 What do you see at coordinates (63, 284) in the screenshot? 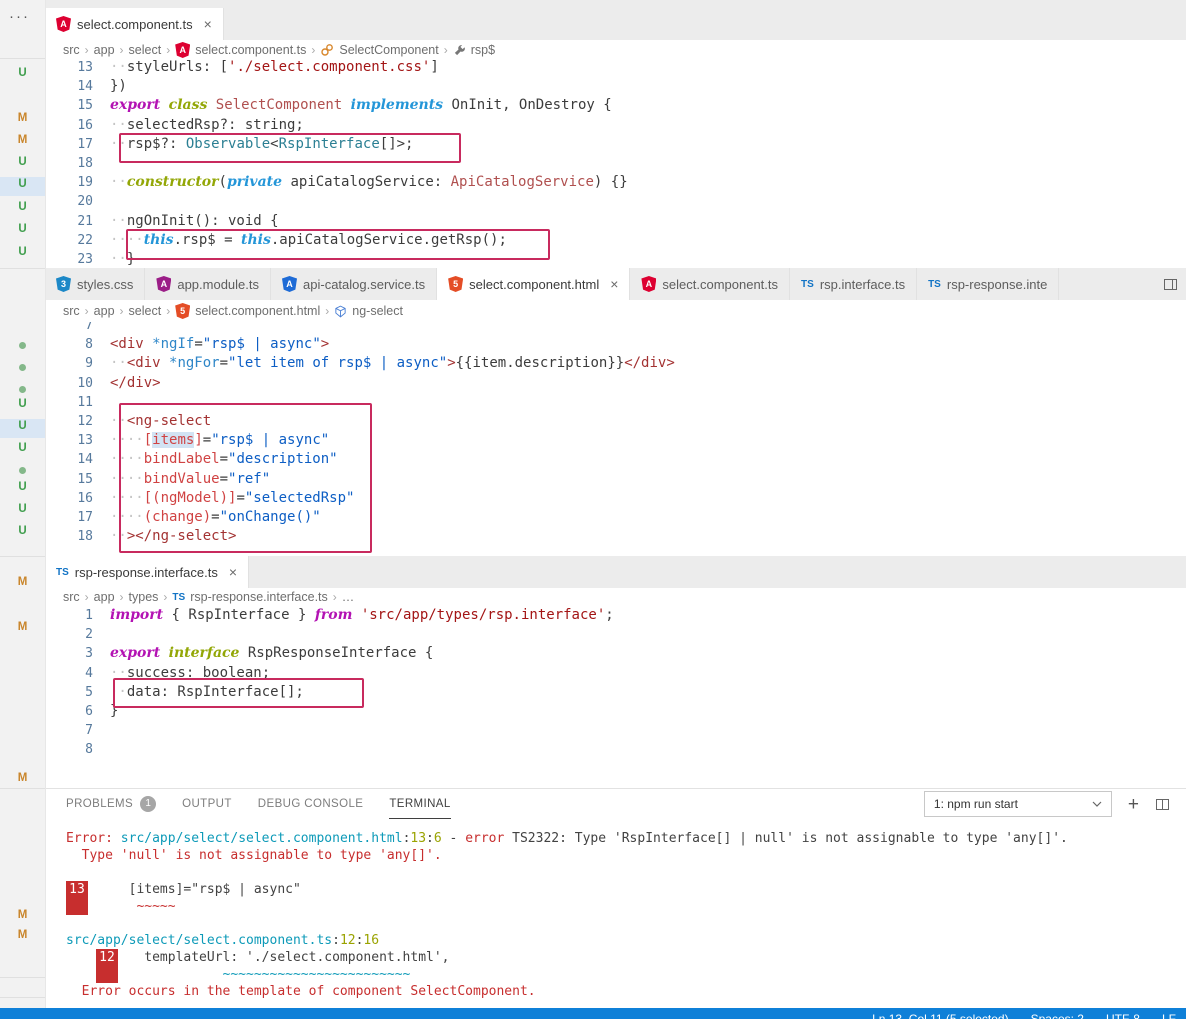
I see `css-icon: 3` at bounding box center [63, 284].